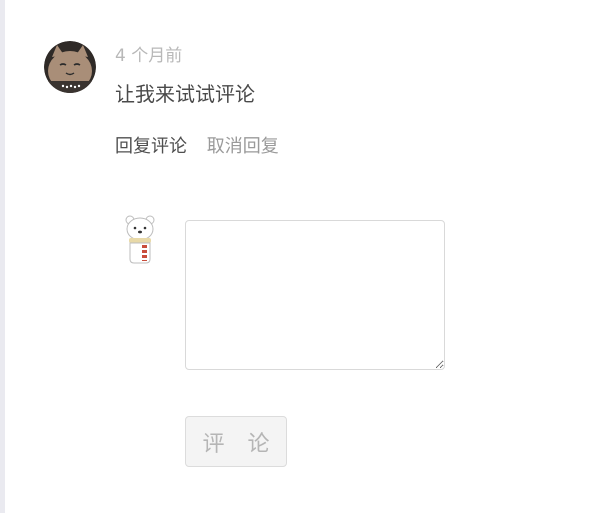 The width and height of the screenshot is (589, 513). Describe the element at coordinates (243, 146) in the screenshot. I see `cancel-reply-link: 取消回复` at that location.